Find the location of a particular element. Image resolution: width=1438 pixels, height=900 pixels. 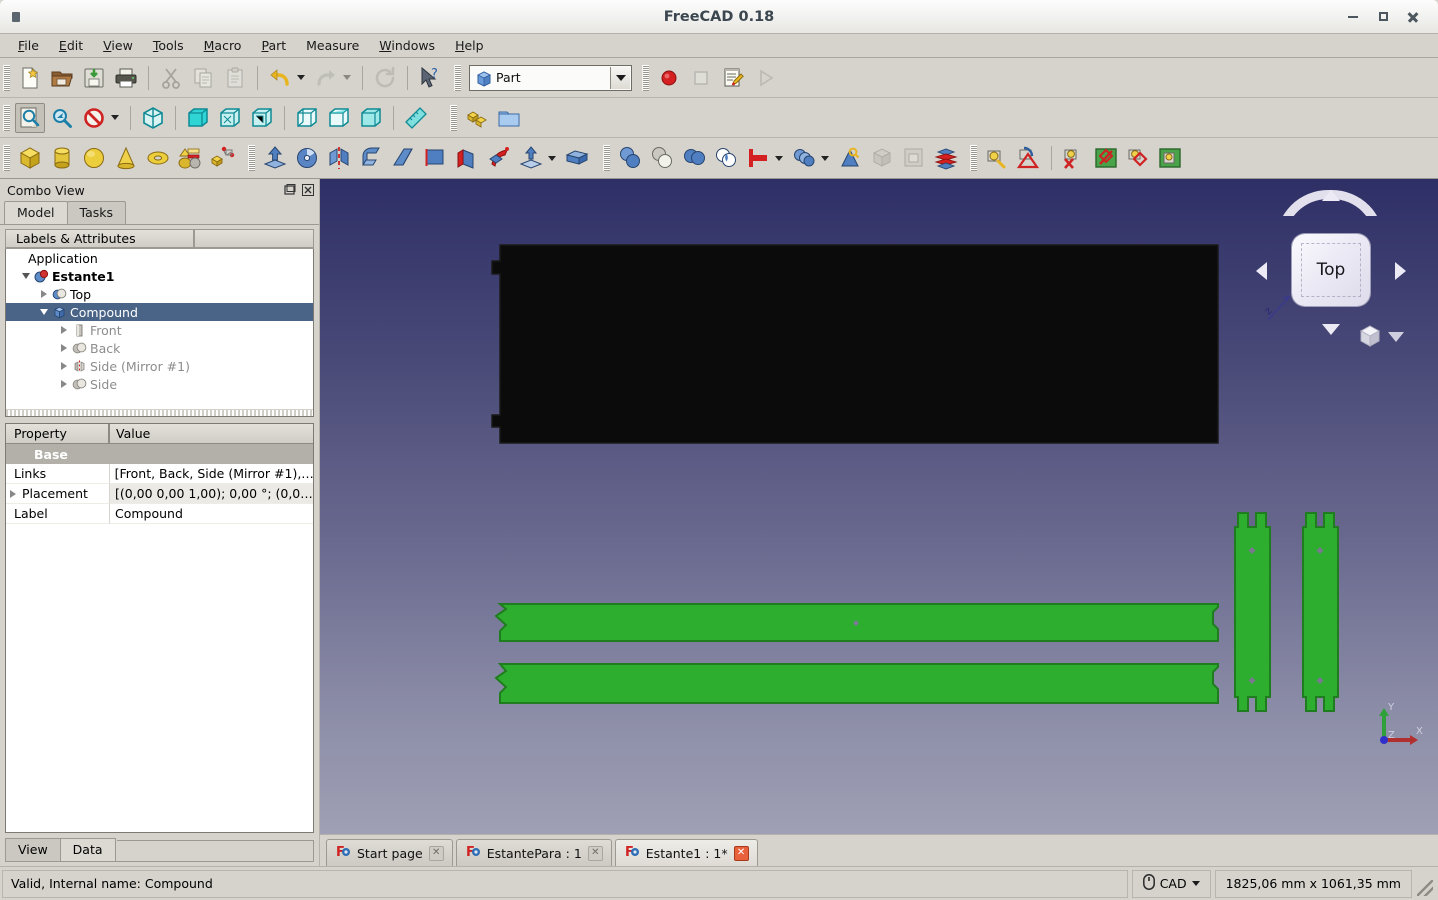

section-icon is located at coordinates (531, 158).